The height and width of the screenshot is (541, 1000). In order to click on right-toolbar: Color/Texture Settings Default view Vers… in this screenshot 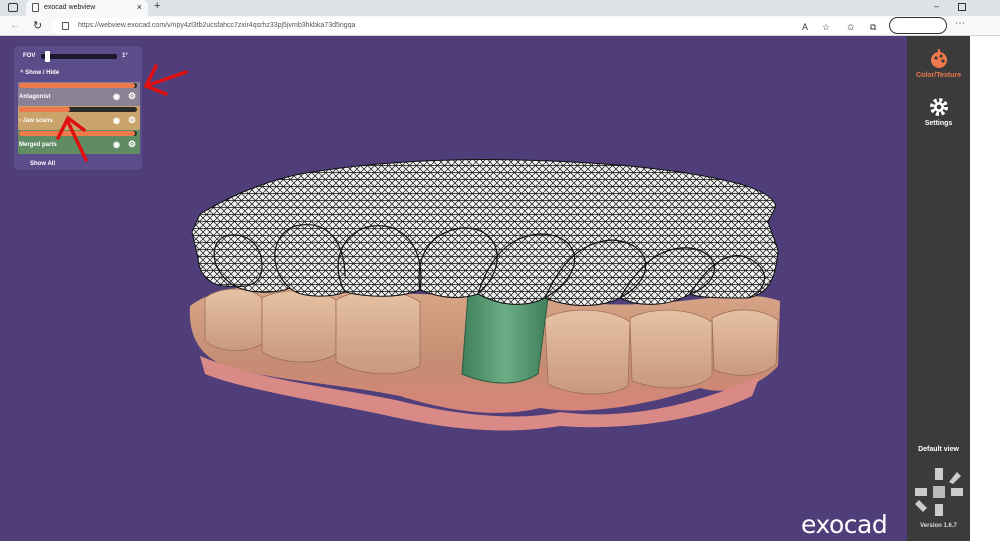, I will do `click(938, 288)`.